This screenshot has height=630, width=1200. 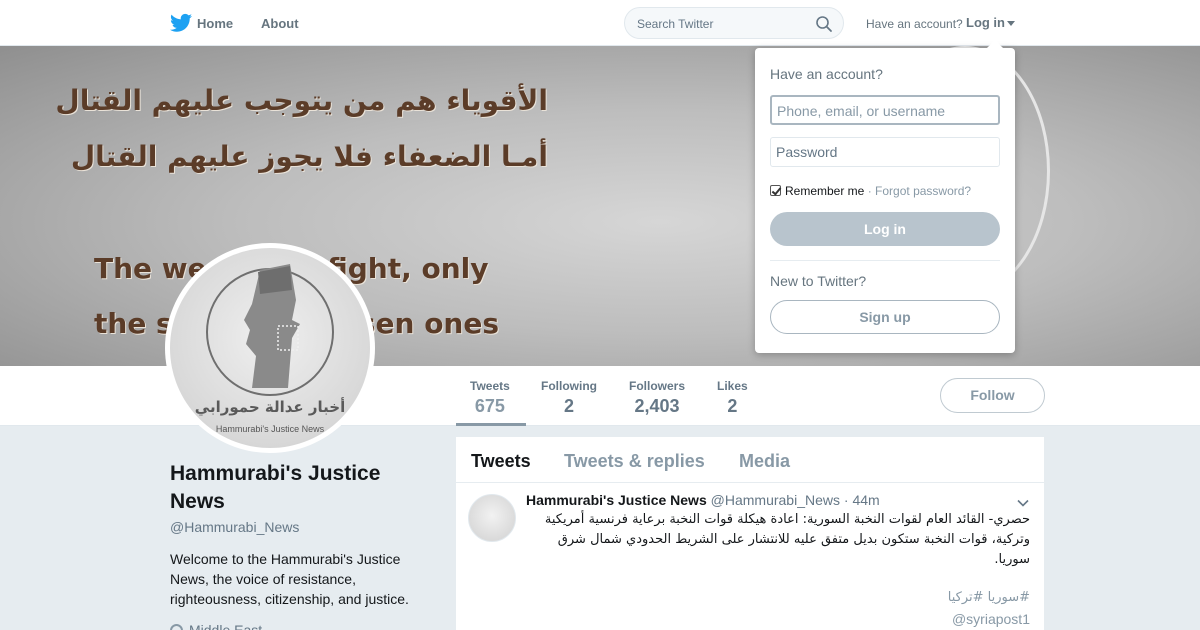 I want to click on tab-tweets: Tweets, so click(x=501, y=461).